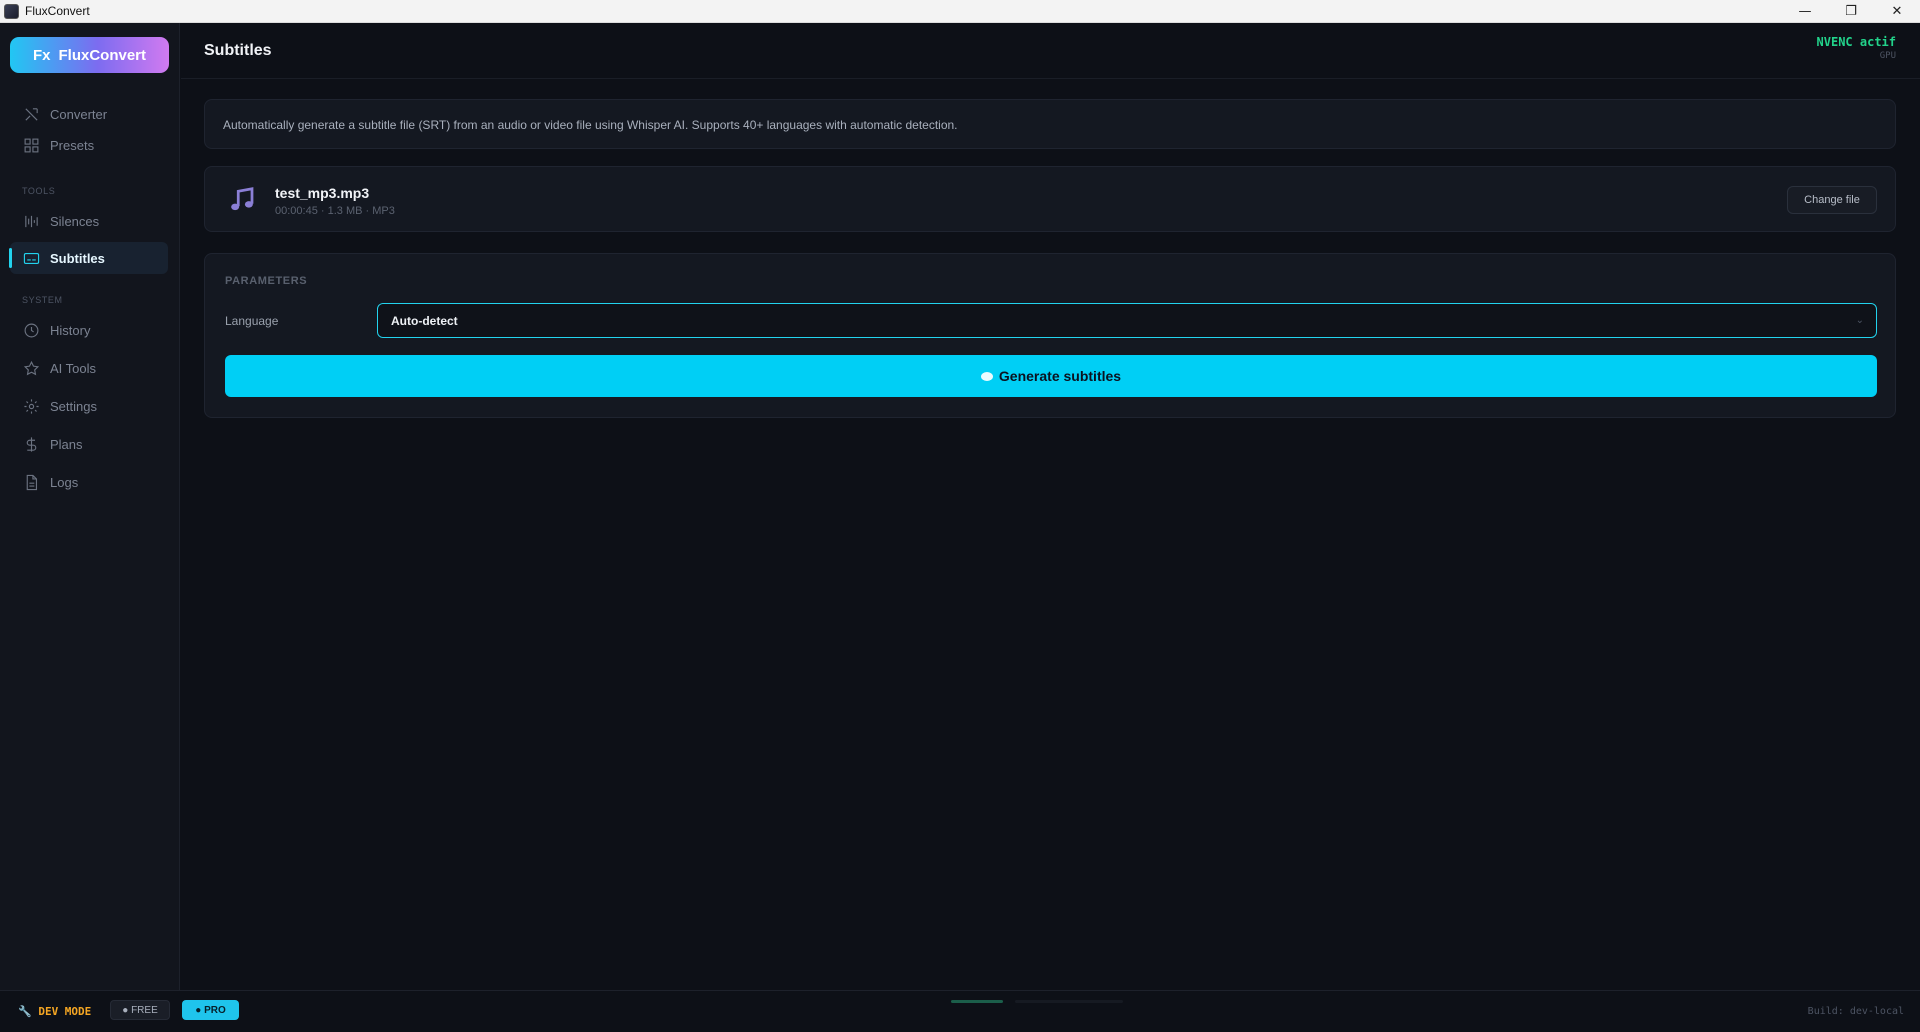  I want to click on clock-icon, so click(31, 330).